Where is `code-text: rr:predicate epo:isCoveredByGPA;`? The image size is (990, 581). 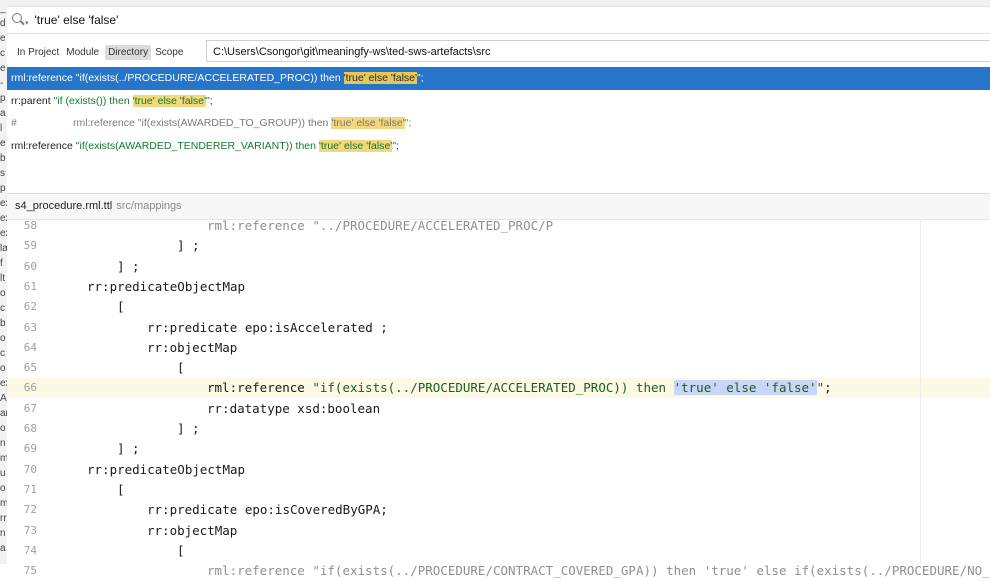
code-text: rr:predicate epo:isCoveredByGPA; is located at coordinates (267, 510).